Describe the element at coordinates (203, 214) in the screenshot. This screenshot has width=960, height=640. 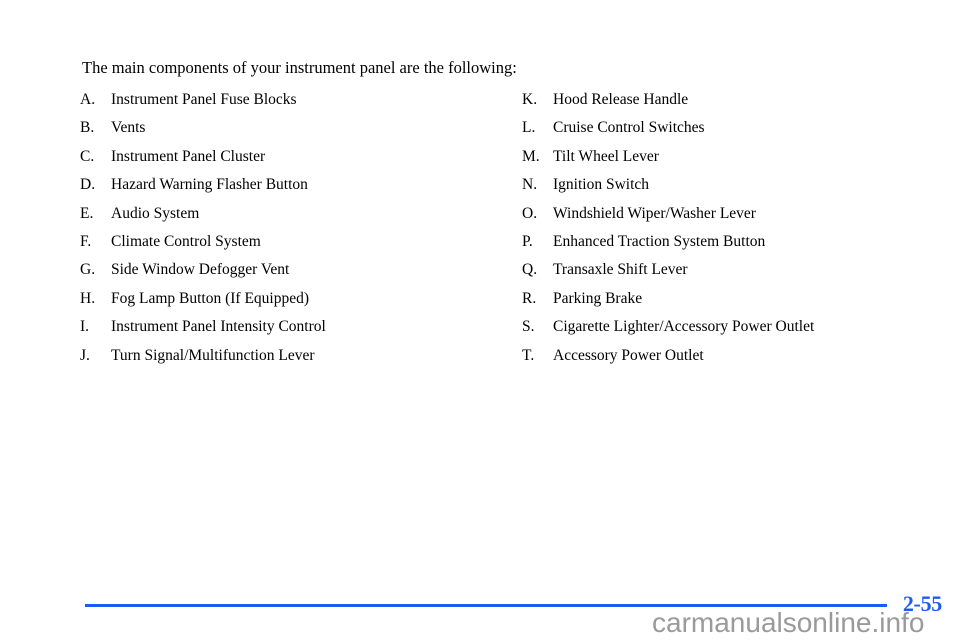
I see `list-item: E. Audio System` at that location.